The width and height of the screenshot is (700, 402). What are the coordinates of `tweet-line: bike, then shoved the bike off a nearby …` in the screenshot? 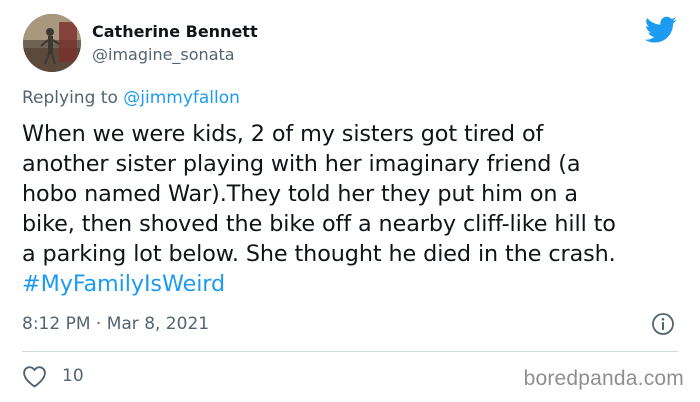 It's located at (319, 224).